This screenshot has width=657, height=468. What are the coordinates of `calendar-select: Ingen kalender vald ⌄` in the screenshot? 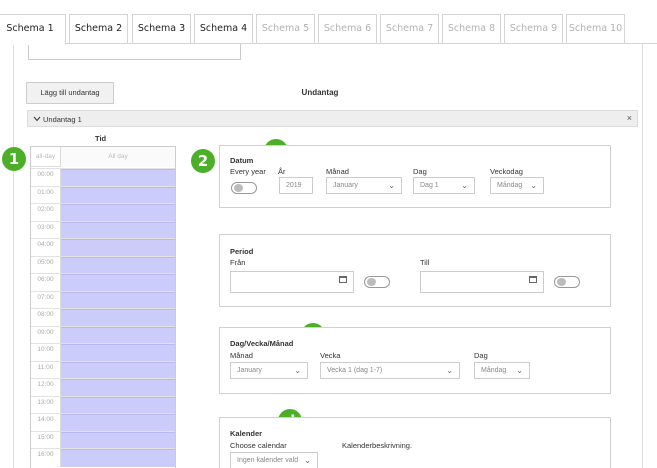 It's located at (274, 460).